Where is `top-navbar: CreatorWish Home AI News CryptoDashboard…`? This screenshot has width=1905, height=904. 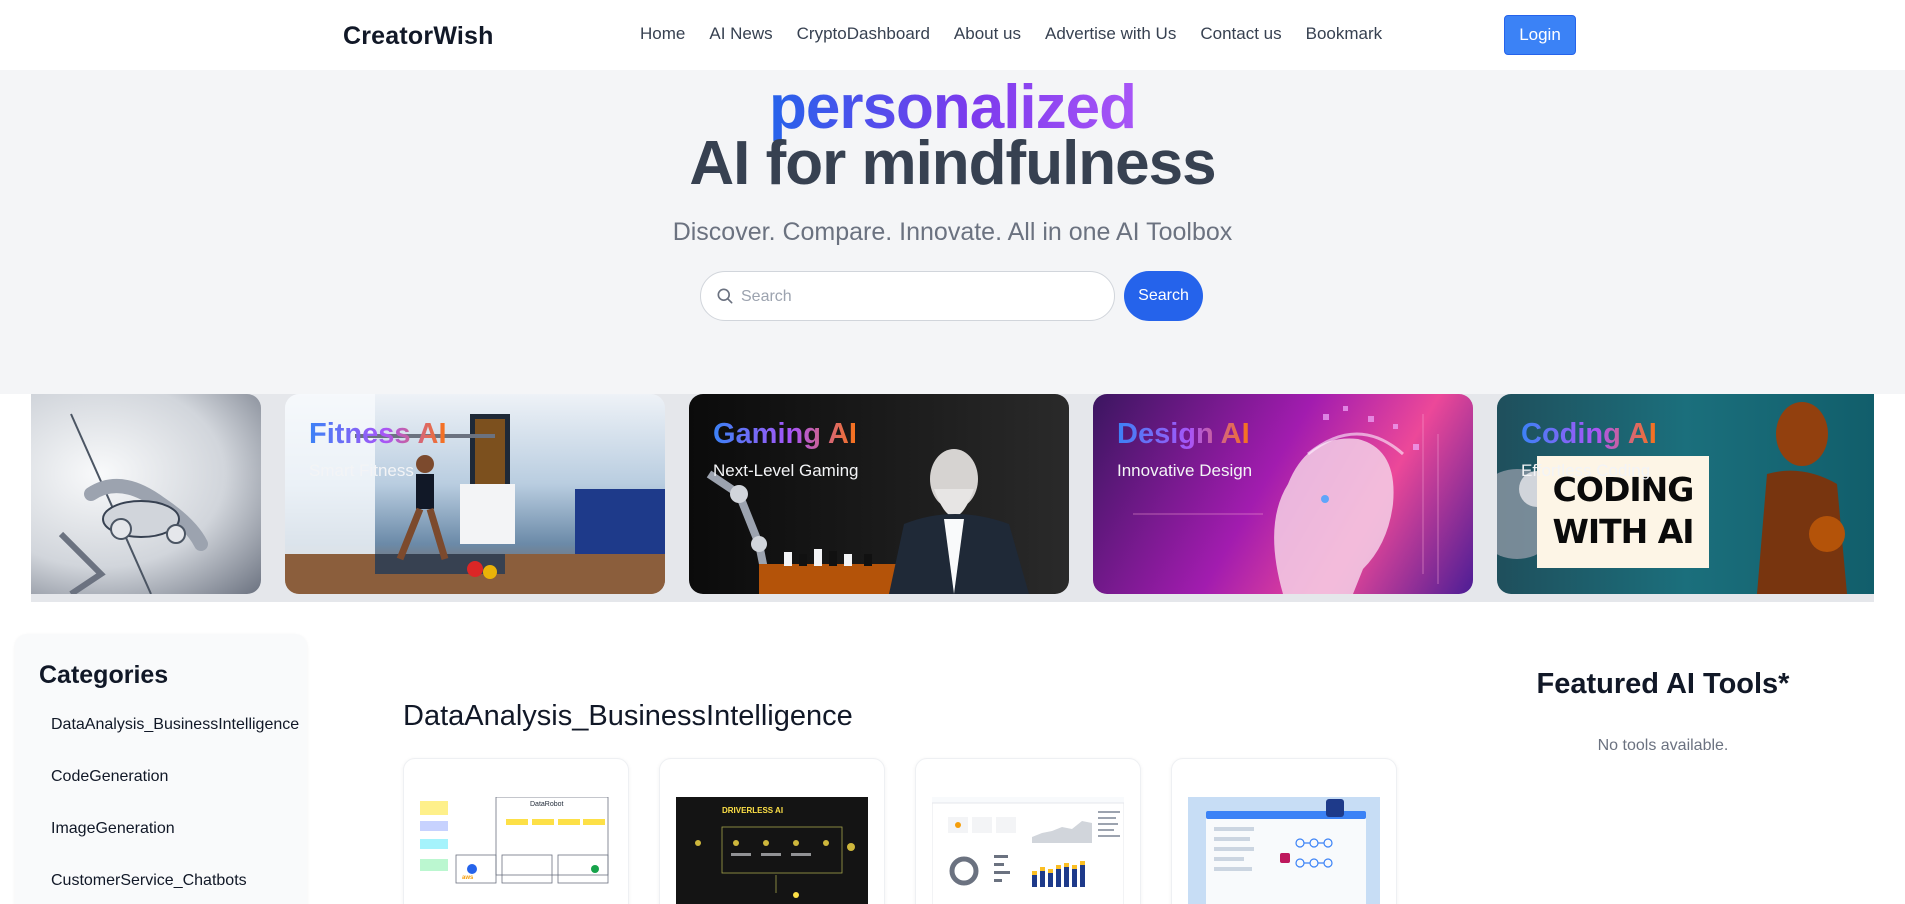
top-navbar: CreatorWish Home AI News CryptoDashboard… is located at coordinates (952, 35).